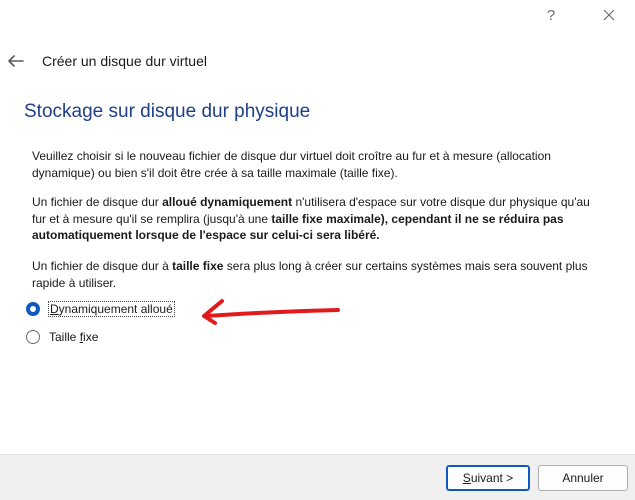  Describe the element at coordinates (33, 309) in the screenshot. I see `radio-button-selected` at that location.